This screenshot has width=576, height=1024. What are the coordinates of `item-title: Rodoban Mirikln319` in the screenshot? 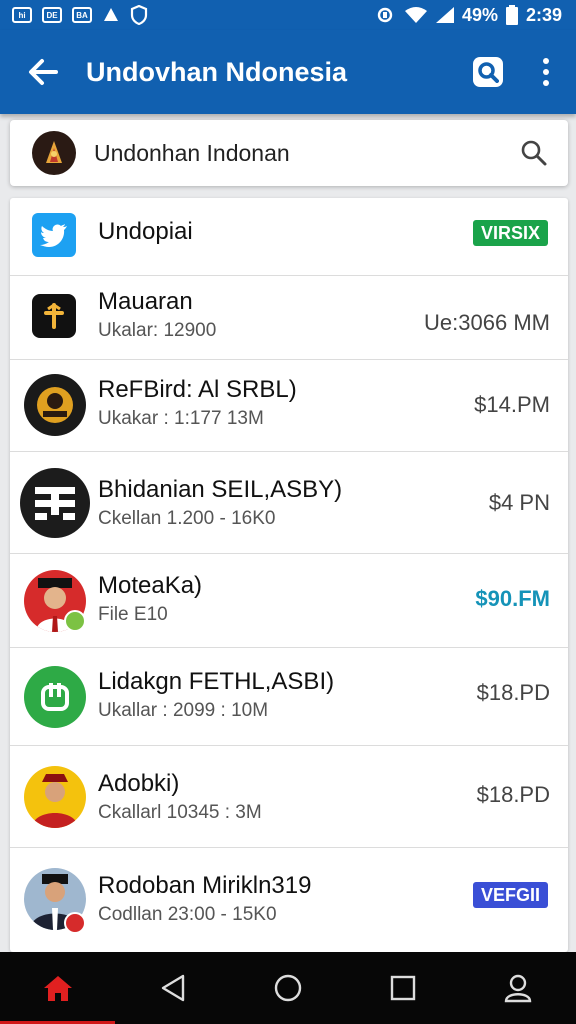 It's located at (205, 885).